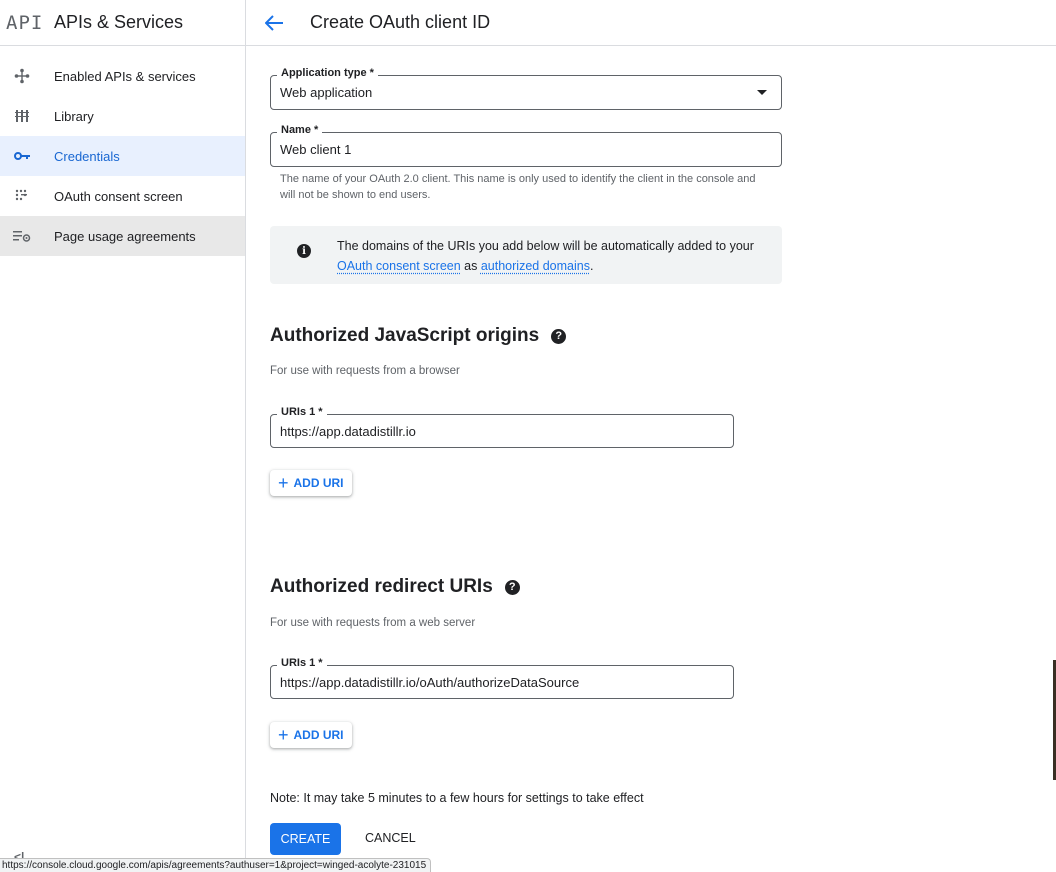 The width and height of the screenshot is (1056, 872). Describe the element at coordinates (125, 236) in the screenshot. I see `sidebar-item-label: Page usage agreements` at that location.